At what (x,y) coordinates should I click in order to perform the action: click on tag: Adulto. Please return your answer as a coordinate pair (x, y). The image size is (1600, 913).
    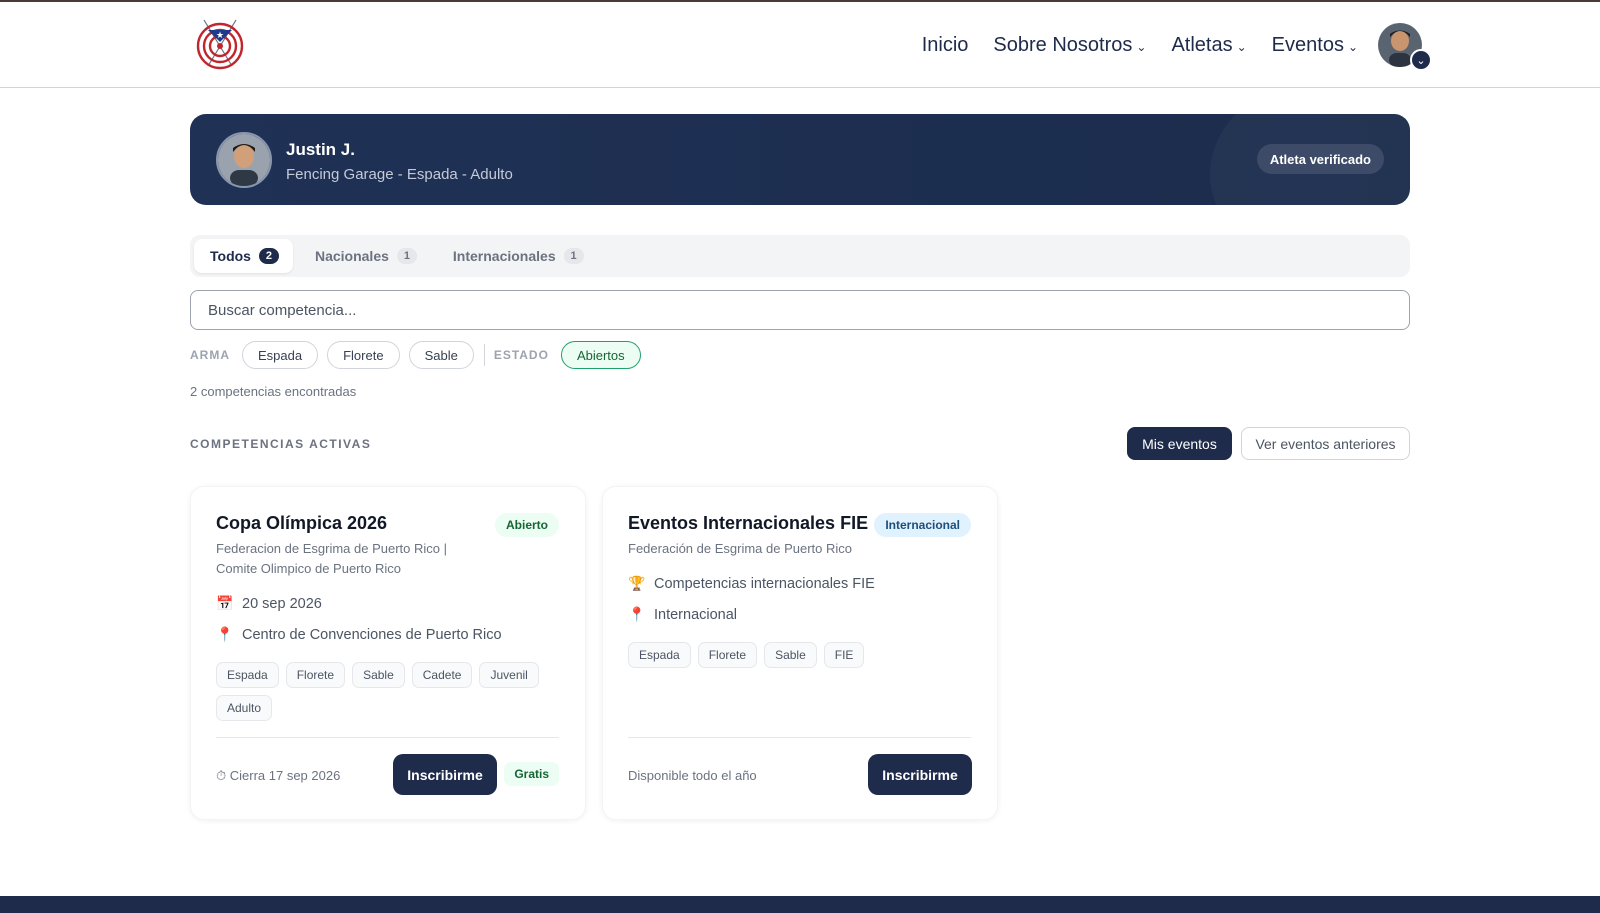
    Looking at the image, I should click on (244, 708).